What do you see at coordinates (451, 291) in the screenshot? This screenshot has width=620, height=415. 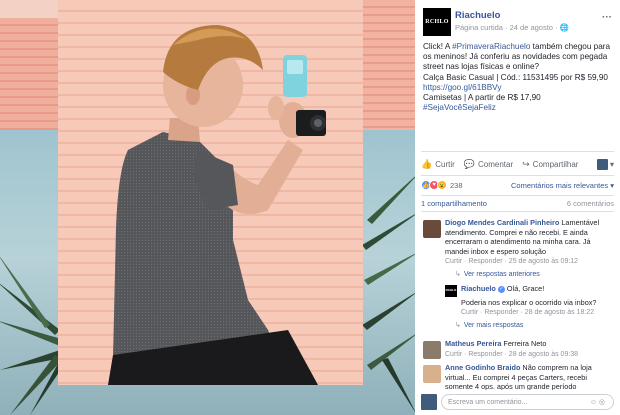 I see `avatar: RCHLO` at bounding box center [451, 291].